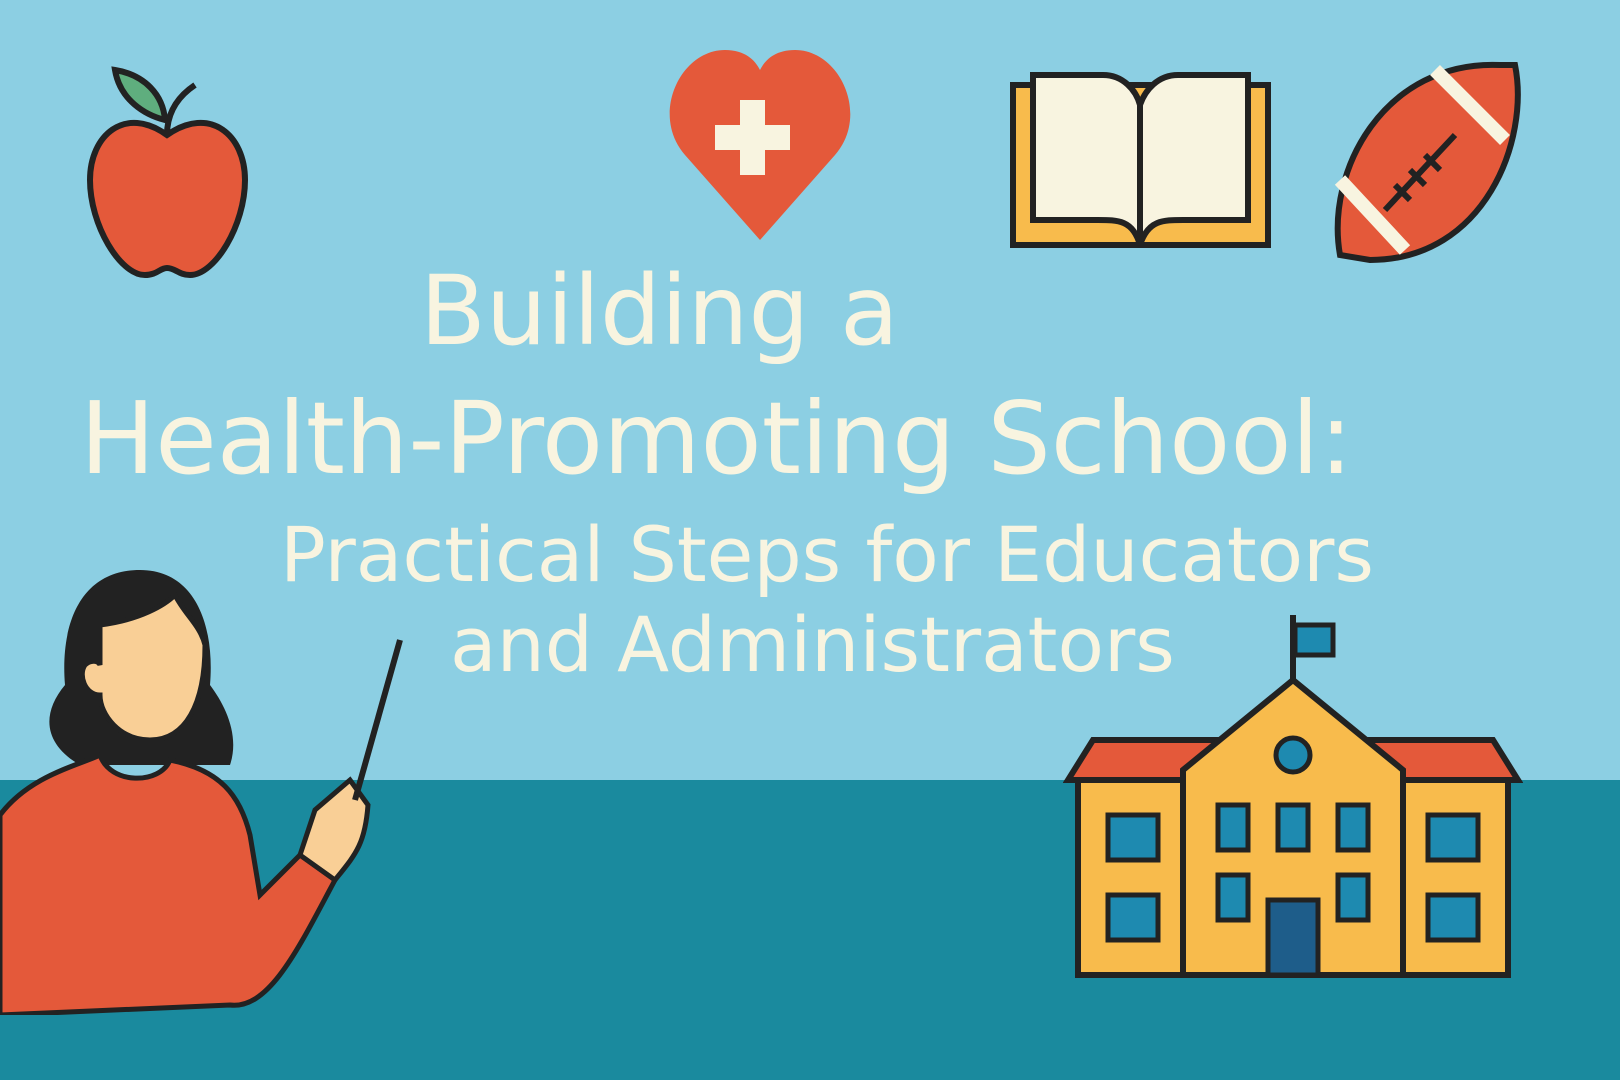 Image resolution: width=1620 pixels, height=1080 pixels. I want to click on title-line-2: Health-Promoting School:, so click(716, 438).